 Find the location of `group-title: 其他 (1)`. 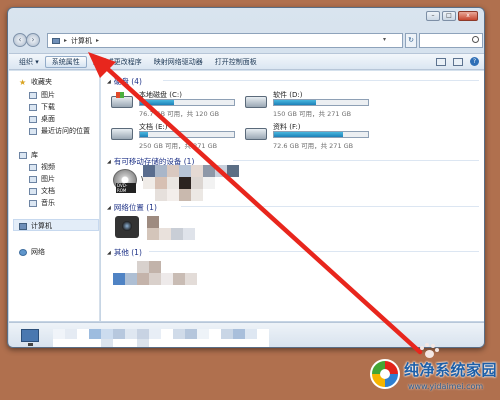

group-title: 其他 (1) is located at coordinates (127, 252).